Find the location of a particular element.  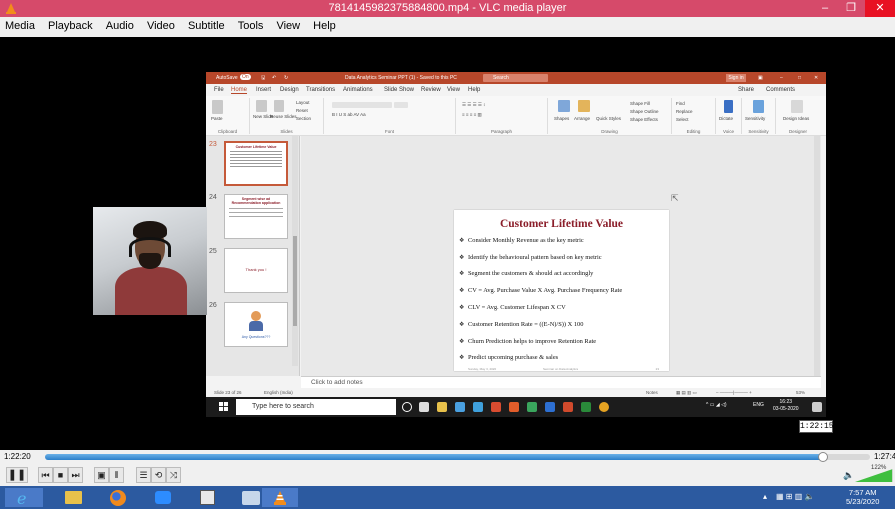

taskbar-vlc is located at coordinates (280, 497).